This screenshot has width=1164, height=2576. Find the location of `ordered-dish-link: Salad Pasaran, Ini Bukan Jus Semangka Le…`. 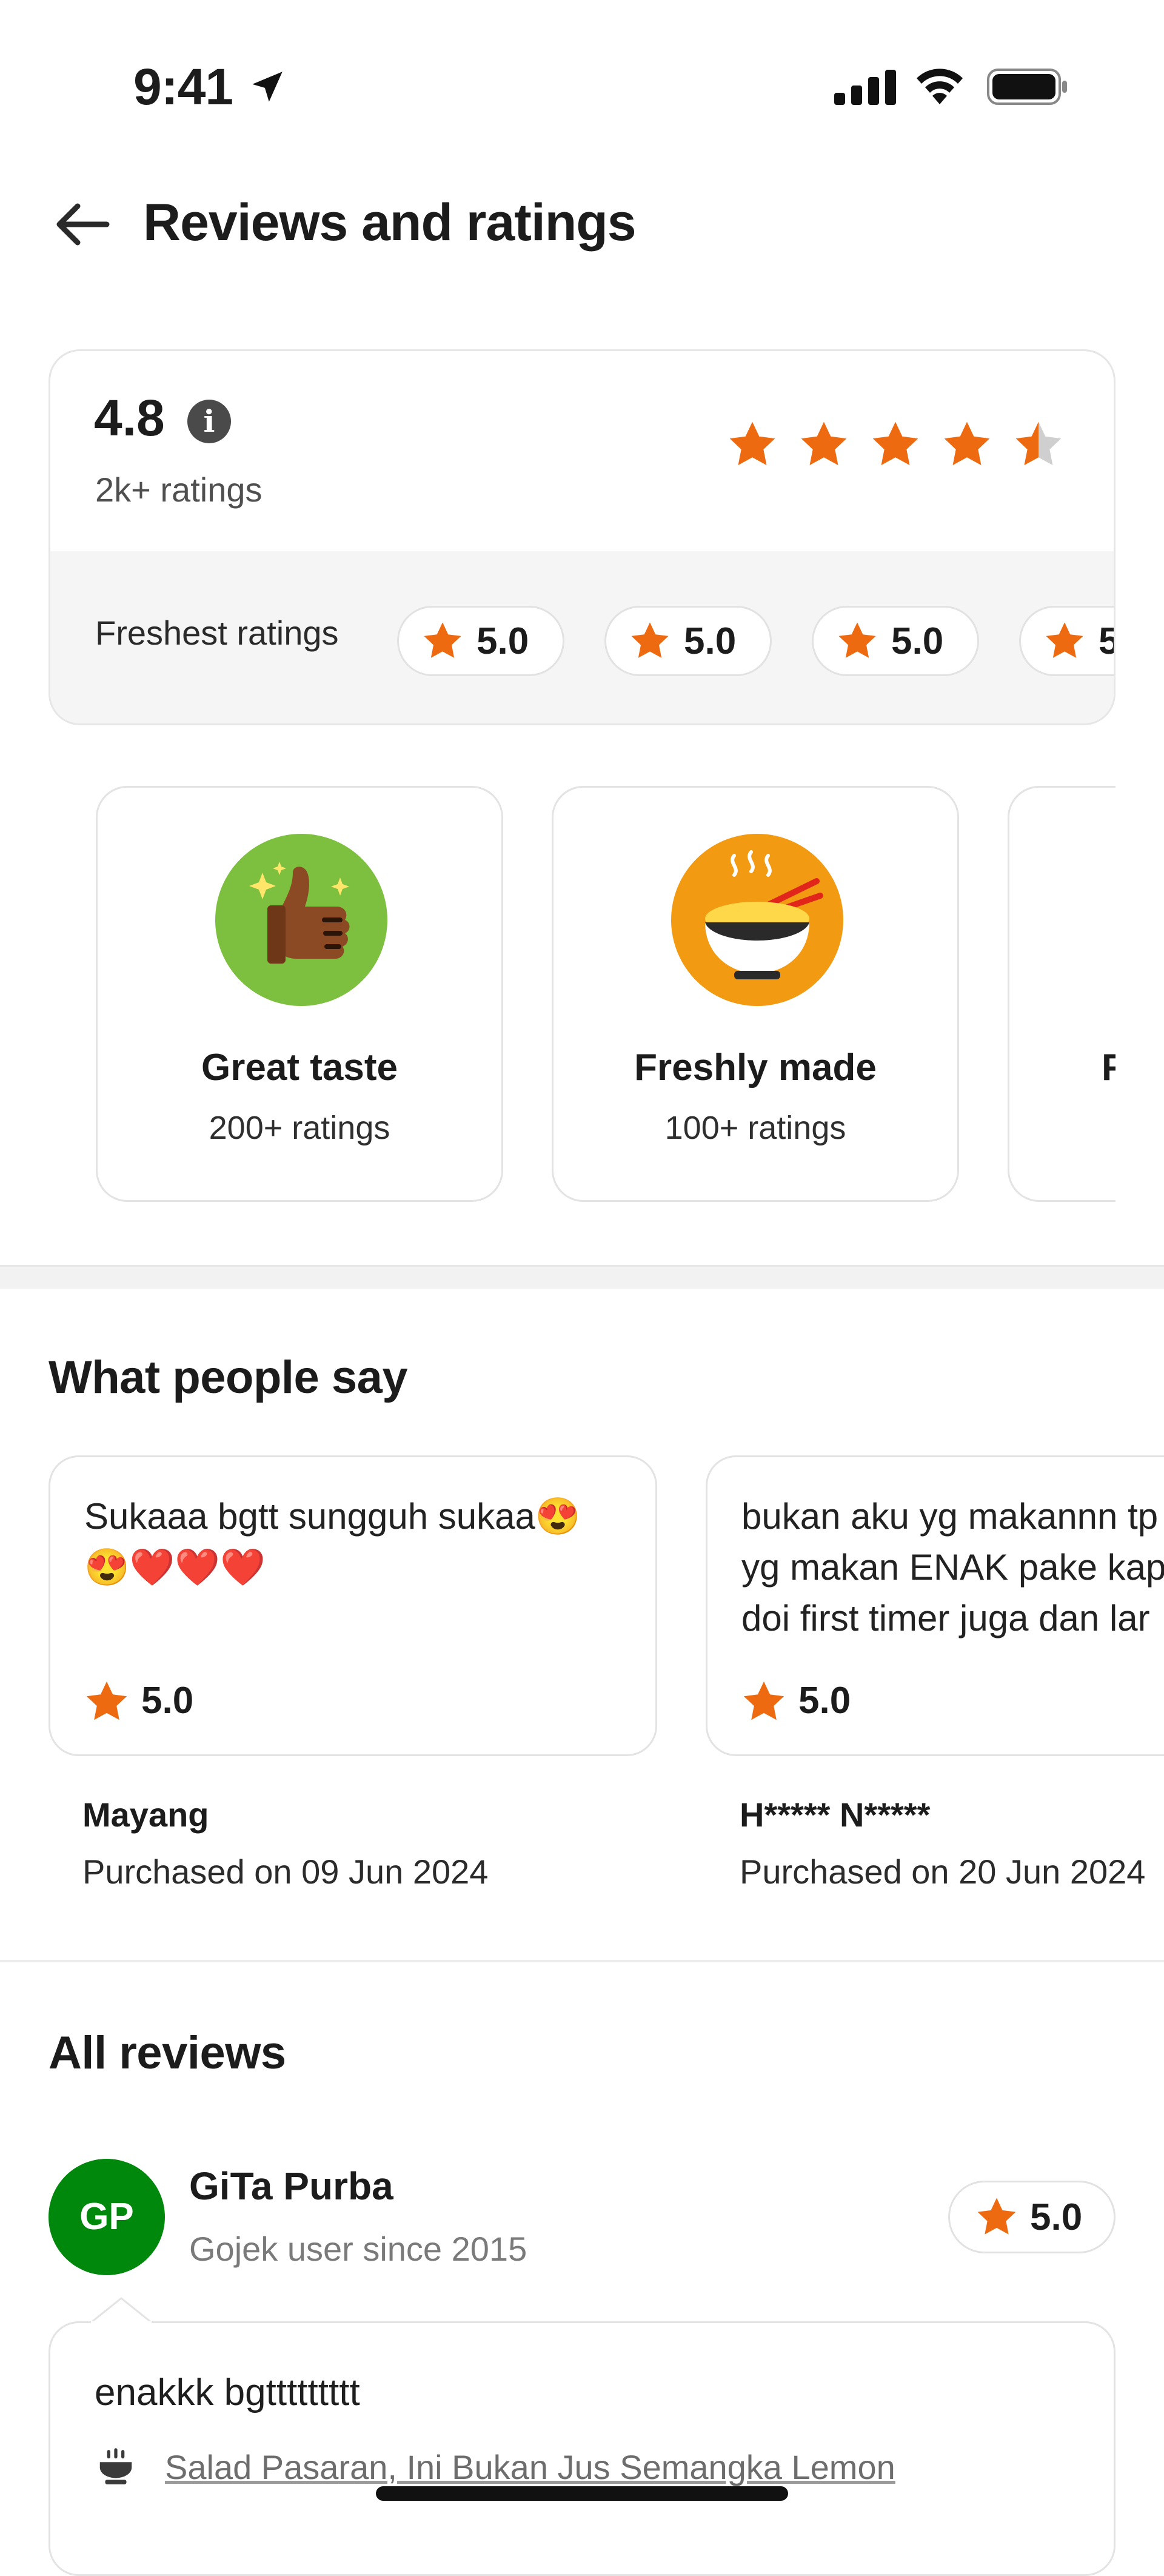

ordered-dish-link: Salad Pasaran, Ini Bukan Jus Semangka Le… is located at coordinates (530, 2467).